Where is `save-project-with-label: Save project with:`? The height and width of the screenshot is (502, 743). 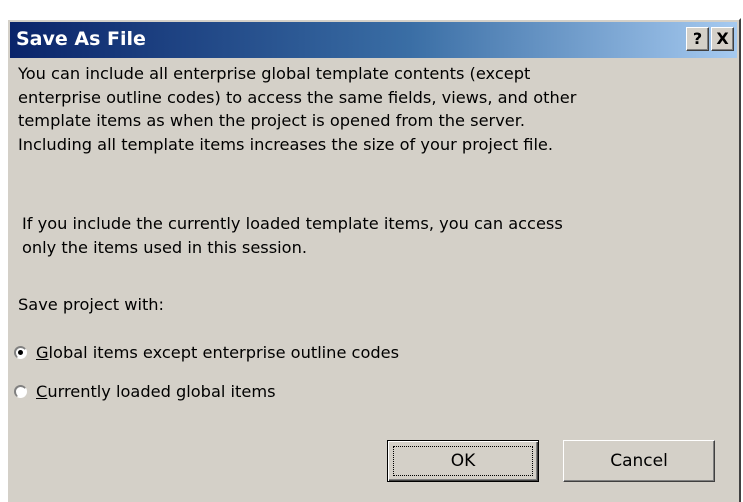 save-project-with-label: Save project with: is located at coordinates (91, 304).